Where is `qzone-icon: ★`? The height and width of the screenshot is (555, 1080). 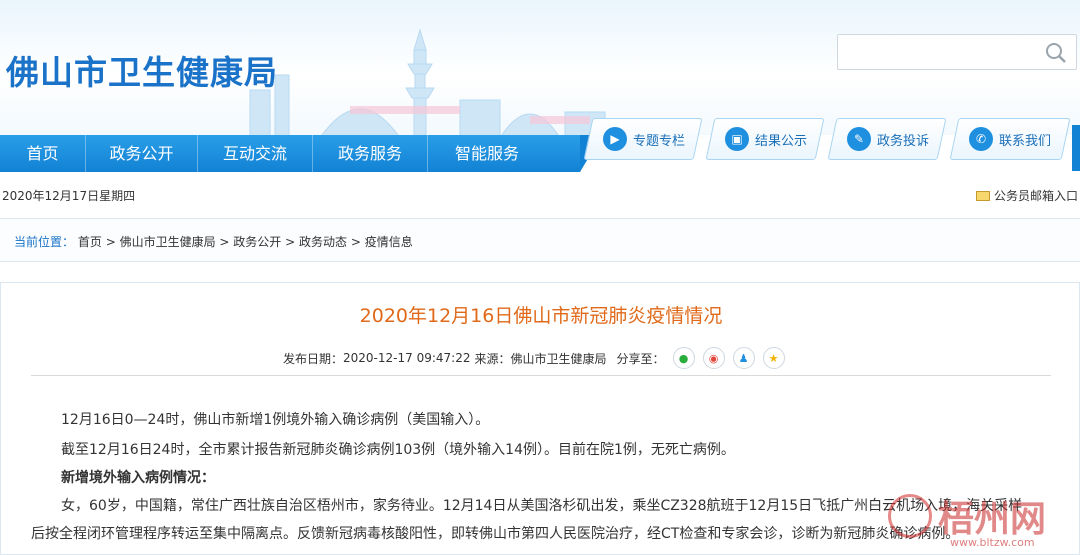
qzone-icon: ★ is located at coordinates (773, 358).